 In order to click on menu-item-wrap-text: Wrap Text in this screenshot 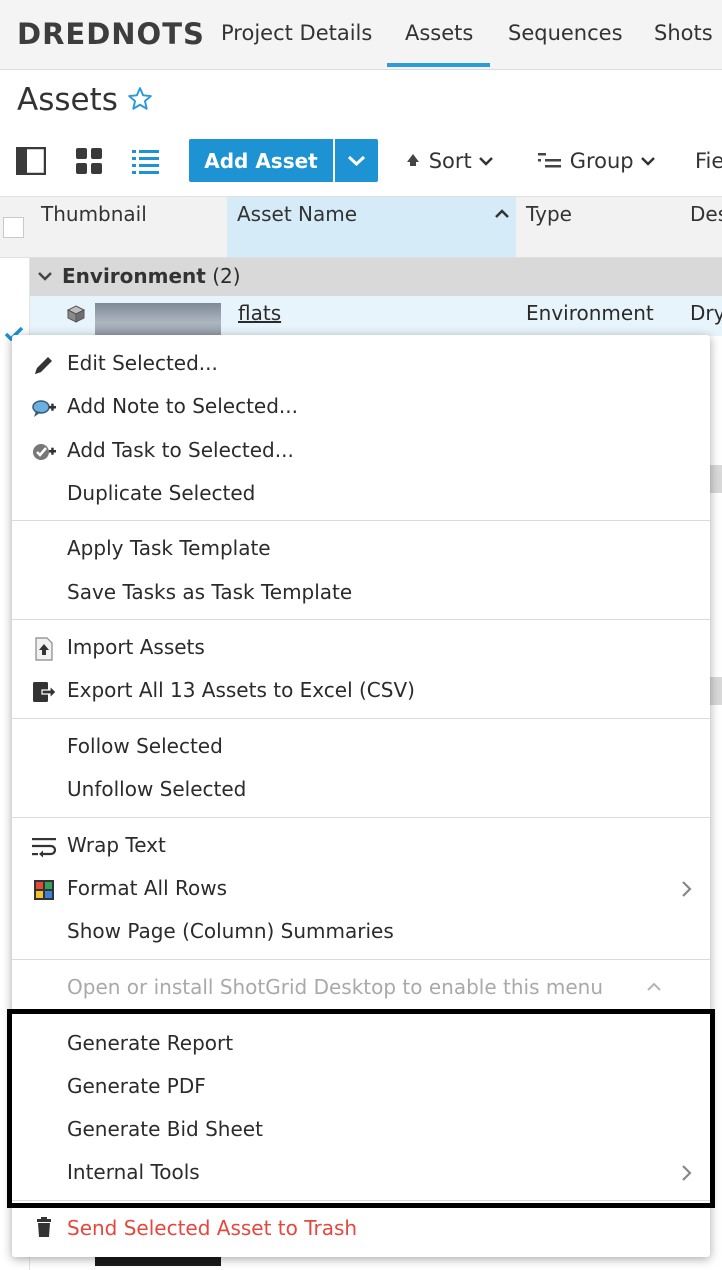, I will do `click(361, 847)`.